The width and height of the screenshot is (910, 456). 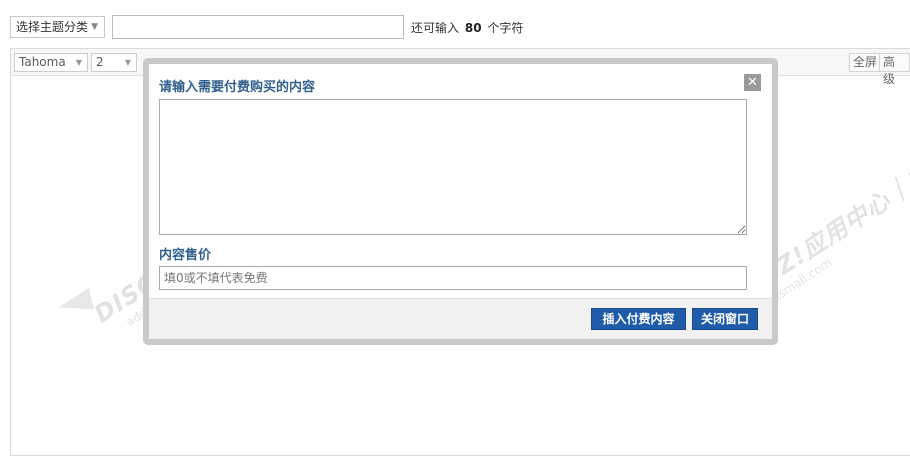 I want to click on close-window-button: 关闭窗口, so click(x=725, y=319).